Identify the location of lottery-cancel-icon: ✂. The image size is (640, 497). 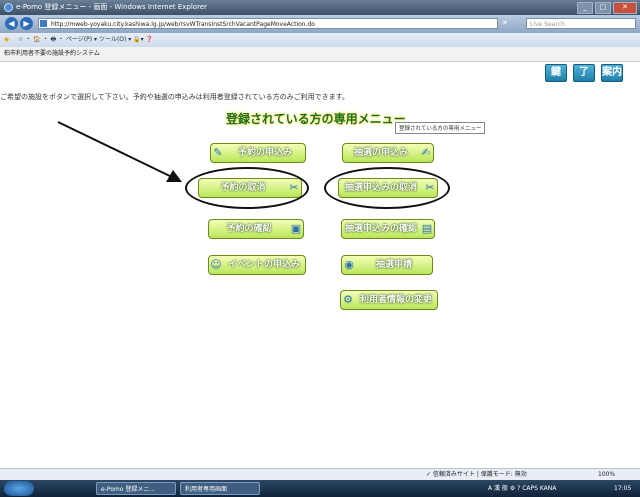
(430, 187).